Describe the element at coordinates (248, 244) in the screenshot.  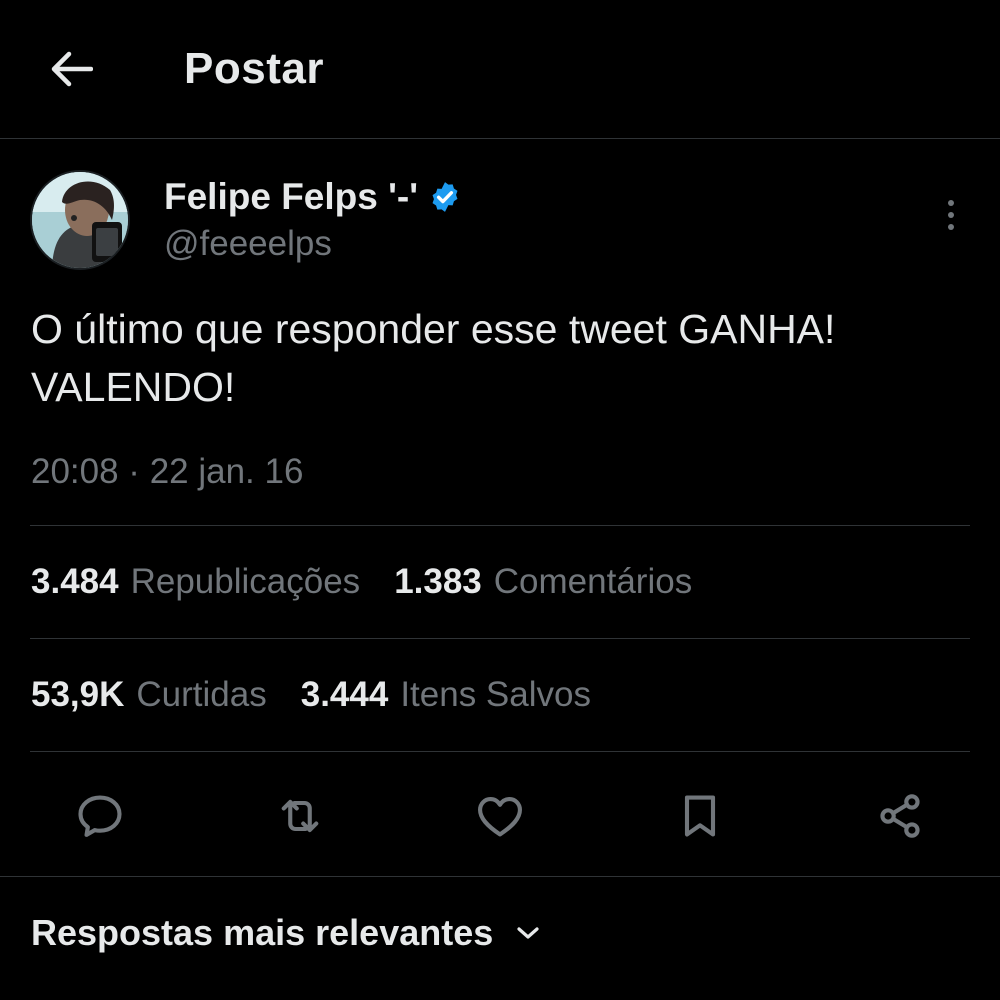
I see `user-handle: @feeeelps` at that location.